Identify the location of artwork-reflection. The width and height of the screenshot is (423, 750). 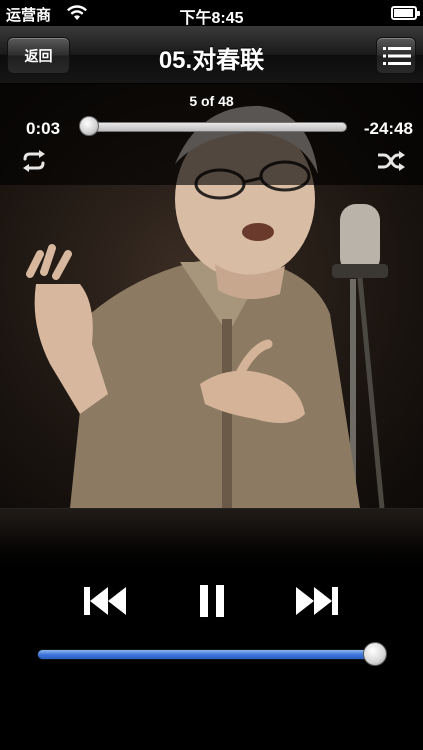
(211, 539).